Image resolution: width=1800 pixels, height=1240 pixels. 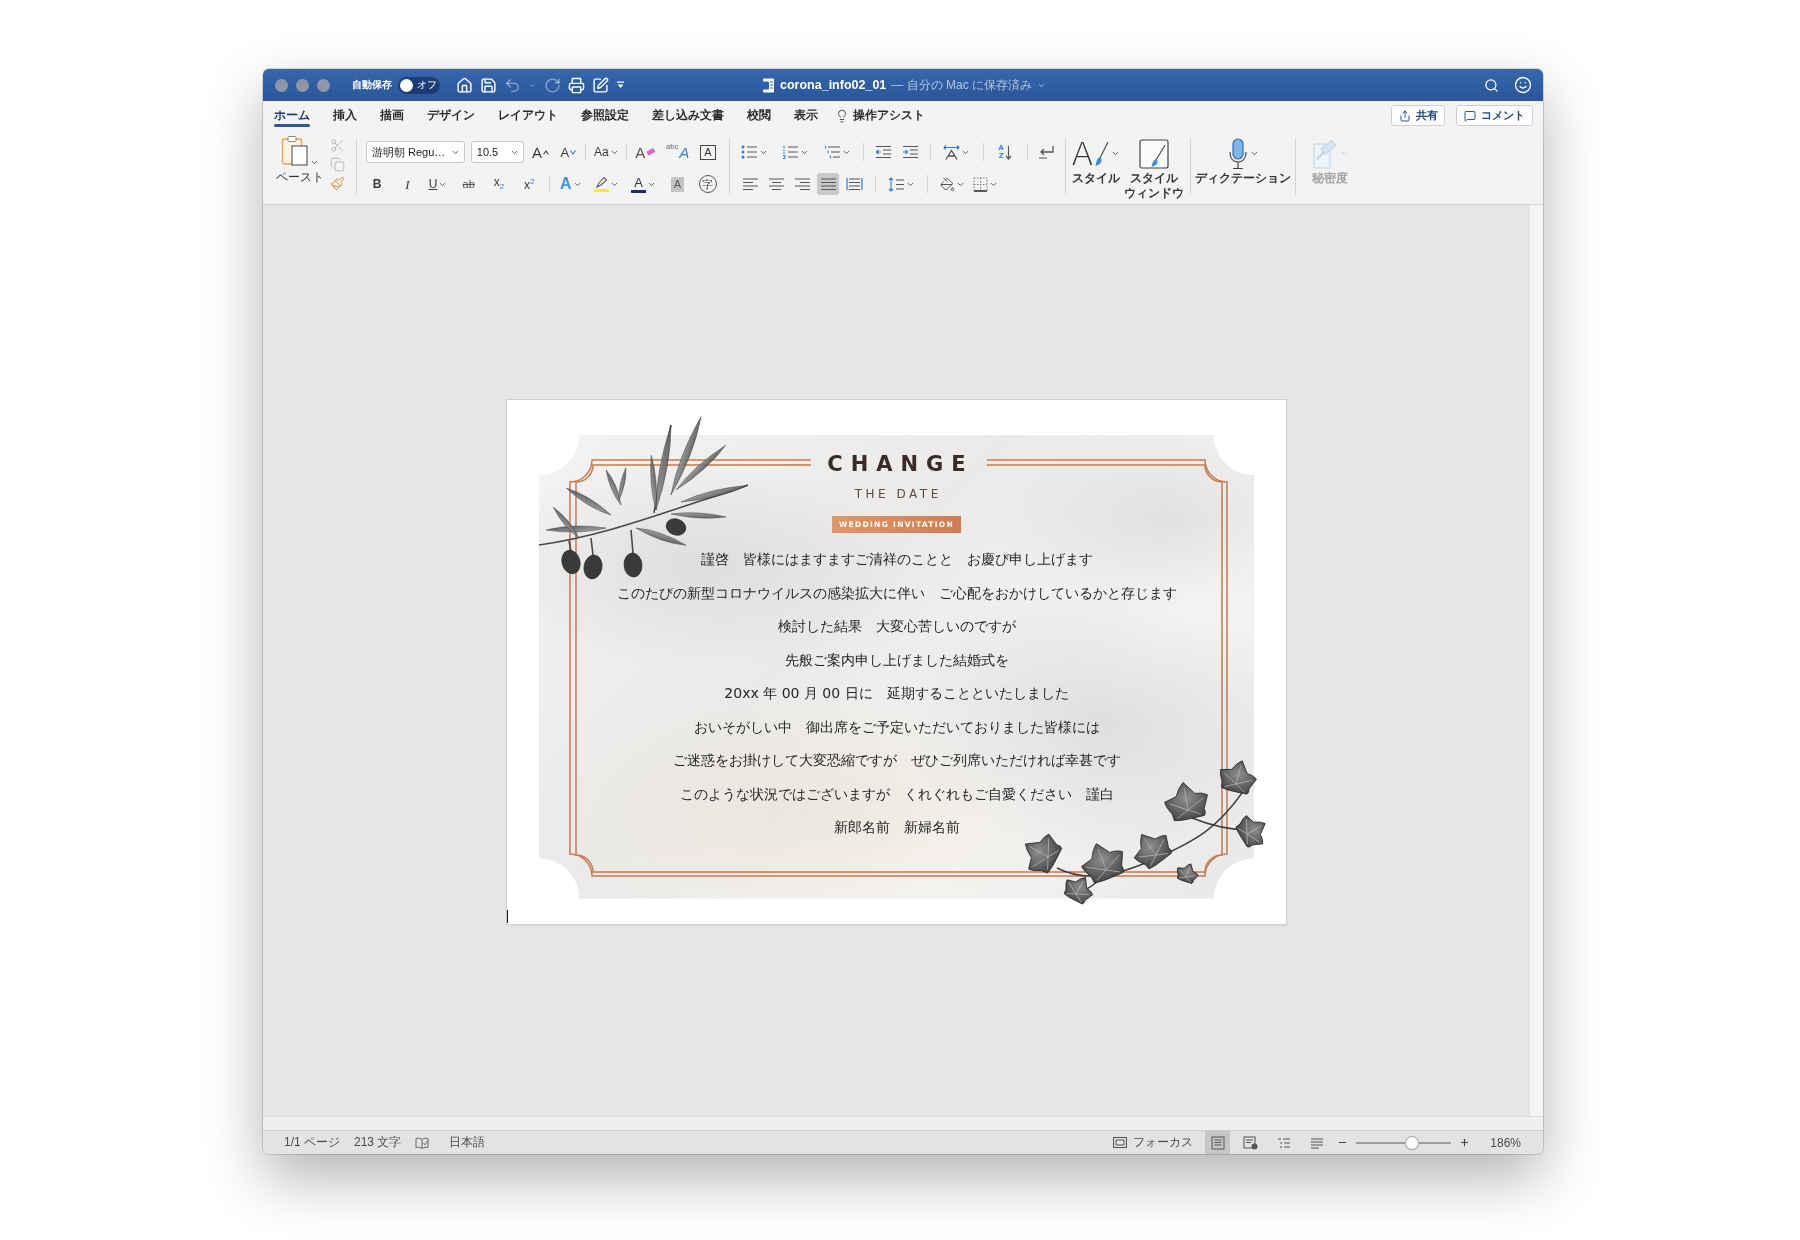 What do you see at coordinates (900, 464) in the screenshot?
I see `invitation-heading: CHANGE` at bounding box center [900, 464].